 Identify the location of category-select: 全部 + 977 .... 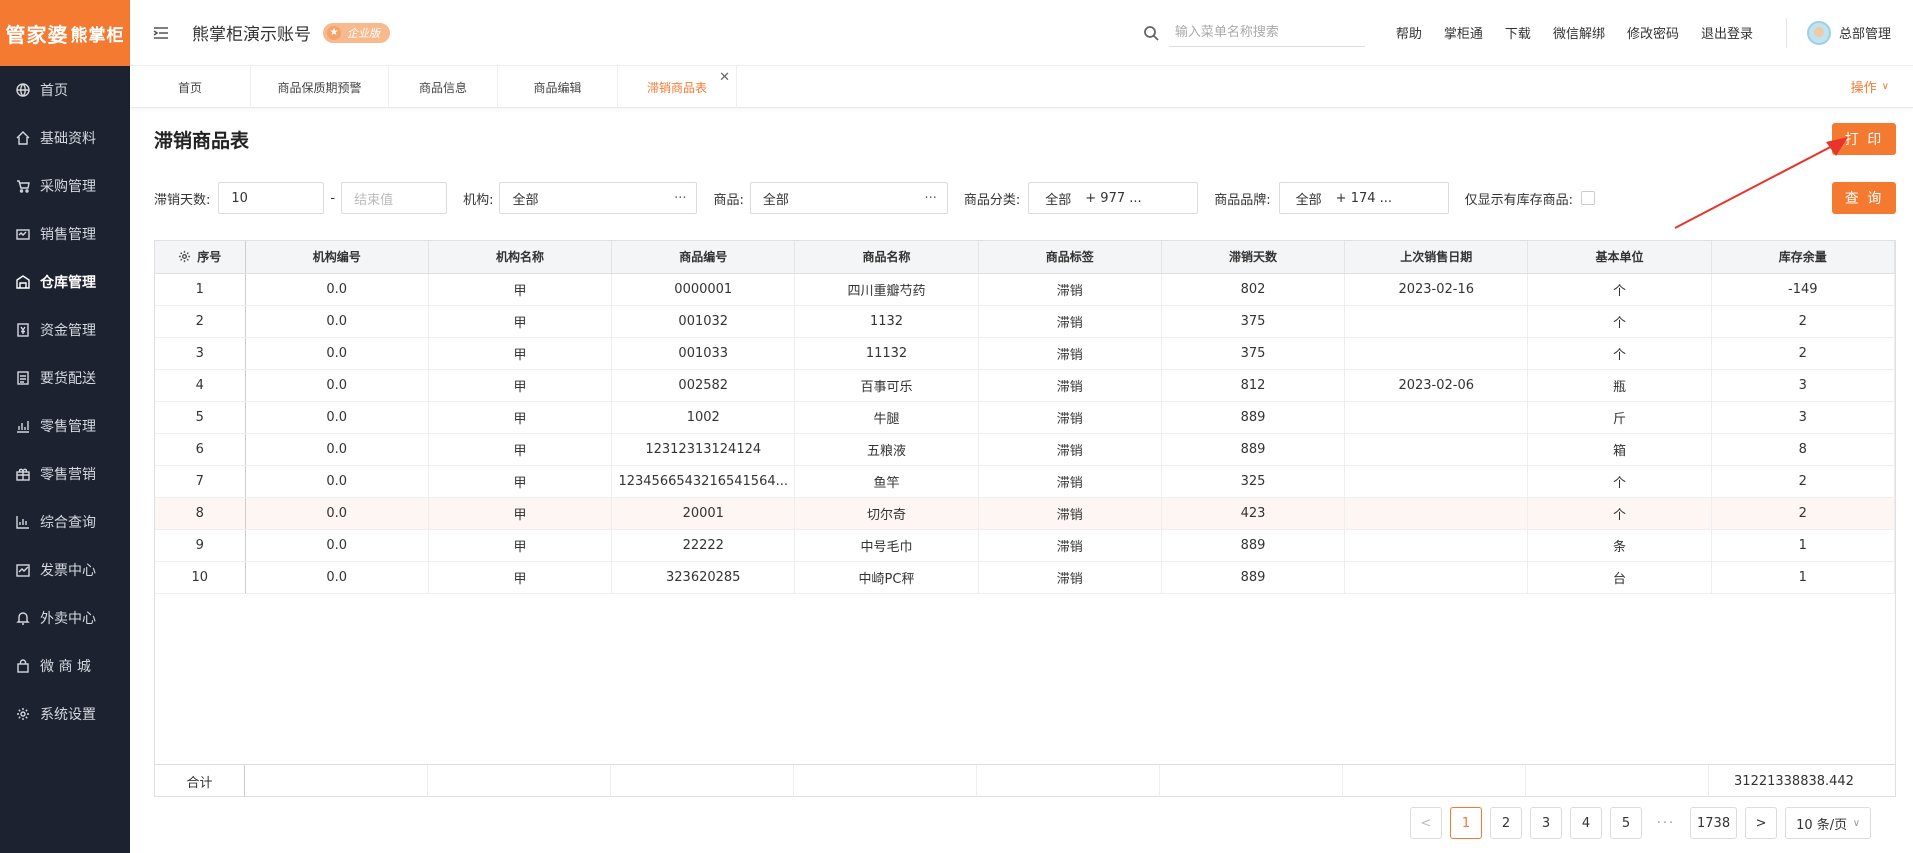
(1113, 198).